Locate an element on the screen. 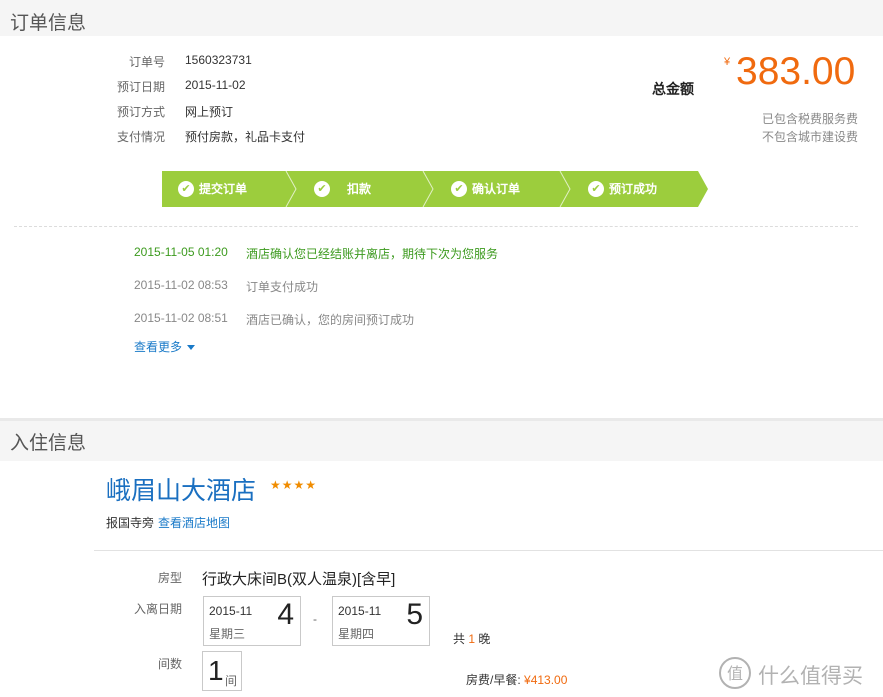 The image size is (883, 697). svg-text: 值 is located at coordinates (735, 673).